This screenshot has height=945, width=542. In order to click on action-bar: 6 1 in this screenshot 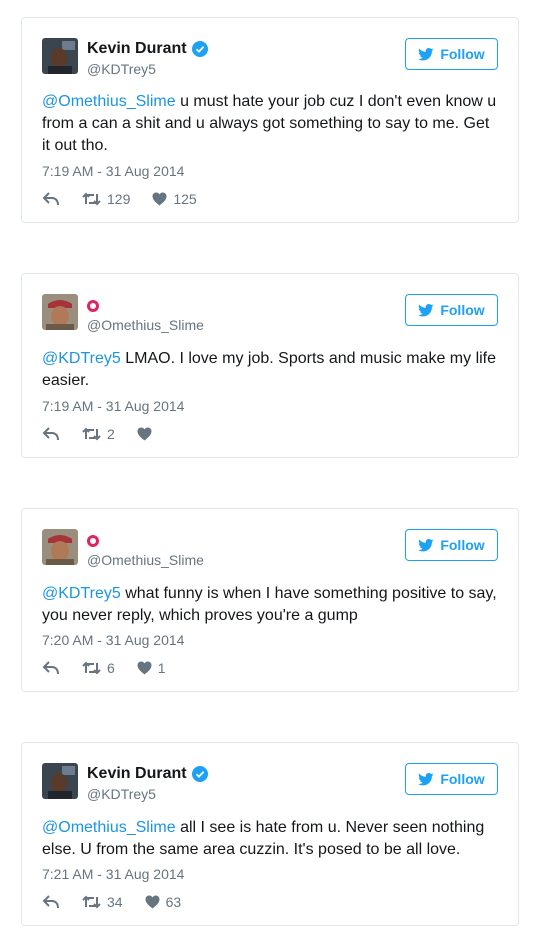, I will do `click(115, 668)`.